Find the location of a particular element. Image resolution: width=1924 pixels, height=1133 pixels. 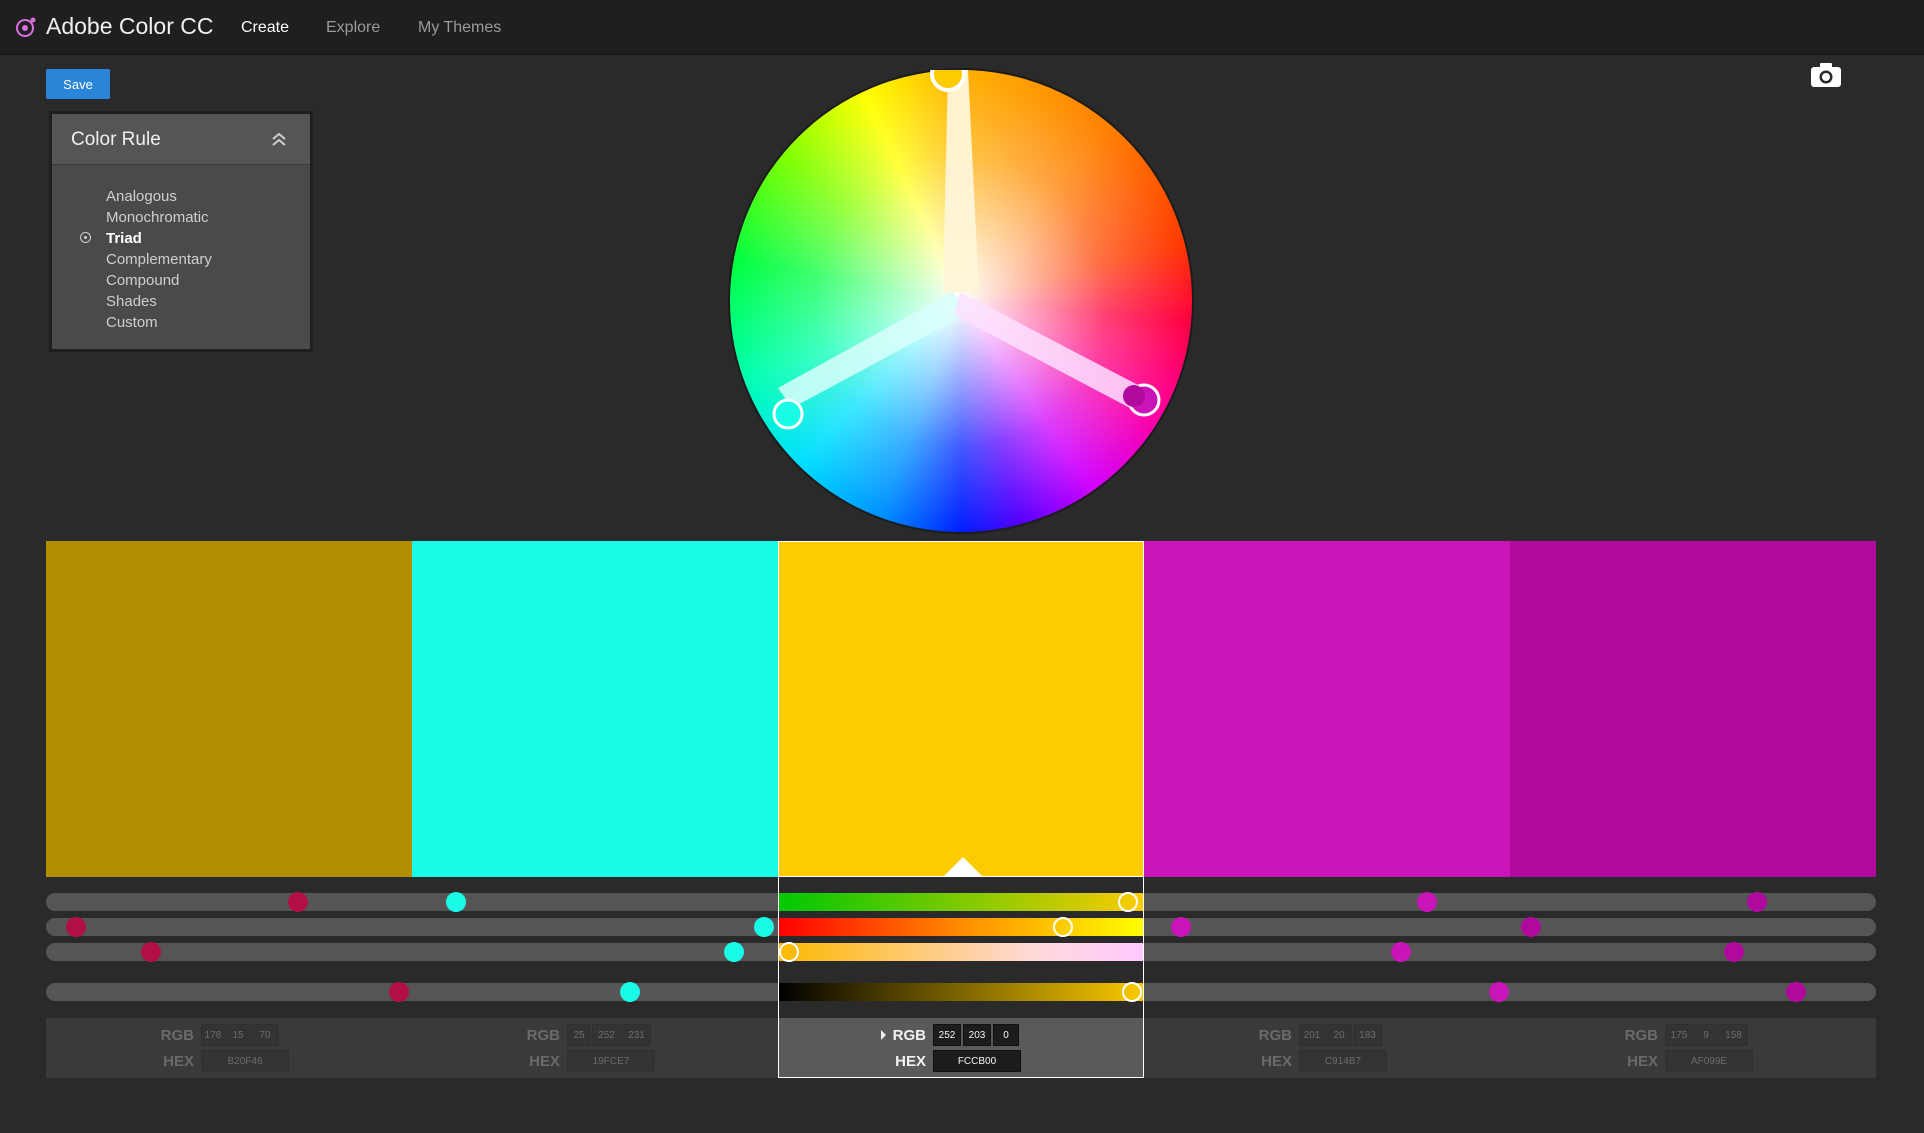

rule-option-analogous: Analogous is located at coordinates (181, 196).